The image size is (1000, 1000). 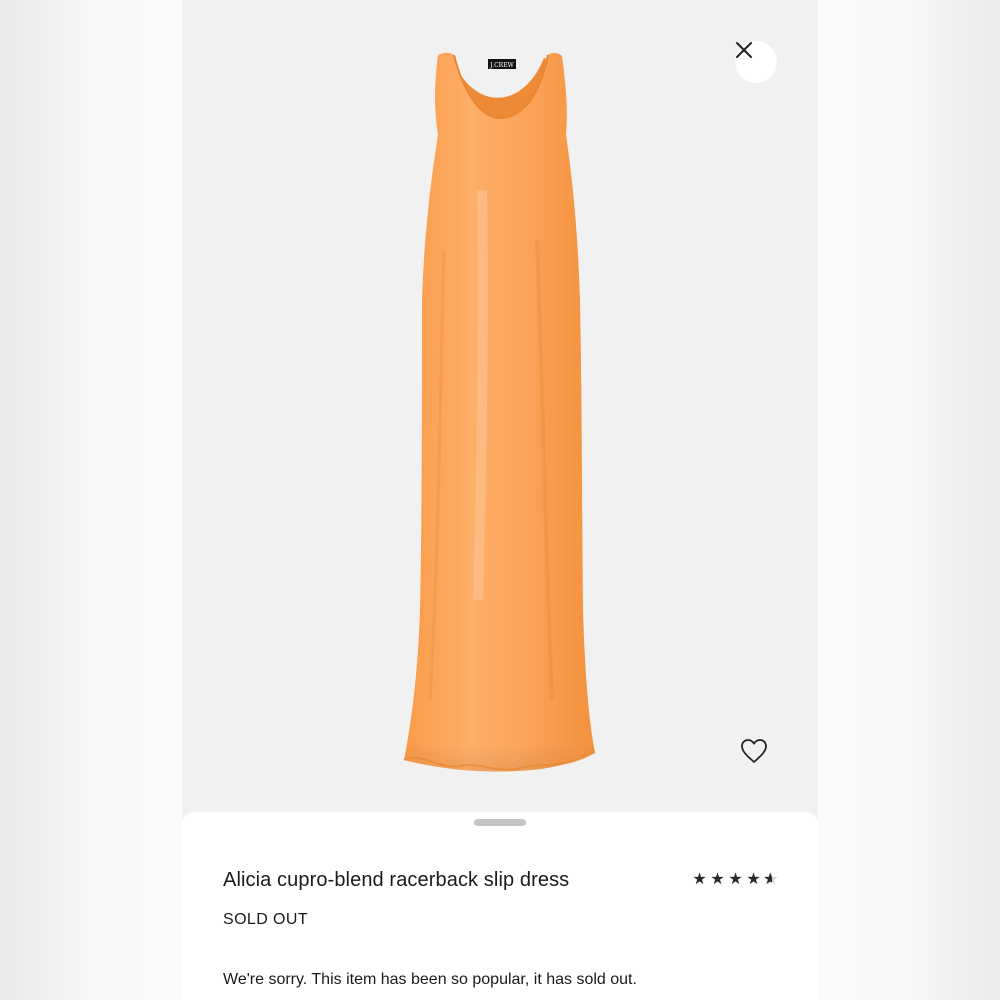 What do you see at coordinates (396, 880) in the screenshot?
I see `product-title: Alicia cupro-blend racerback slip dress` at bounding box center [396, 880].